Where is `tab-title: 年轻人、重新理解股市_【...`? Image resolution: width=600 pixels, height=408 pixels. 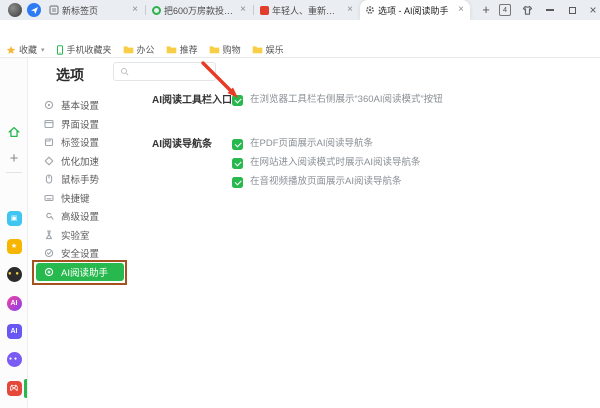 tab-title: 年轻人、重新理解股市_【... is located at coordinates (308, 10).